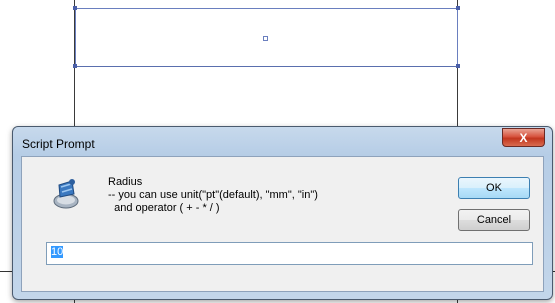 Image resolution: width=555 pixels, height=303 pixels. I want to click on dialog-titlebar: Script Prompt X, so click(282, 141).